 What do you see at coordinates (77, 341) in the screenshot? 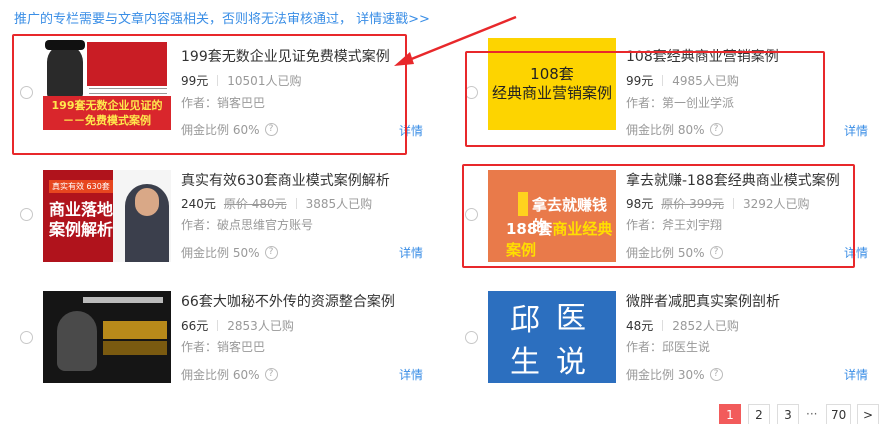
I see `thumbnail-figure` at bounding box center [77, 341].